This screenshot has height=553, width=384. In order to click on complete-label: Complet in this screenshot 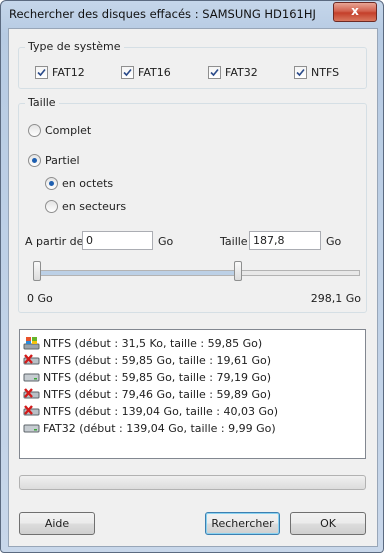, I will do `click(68, 130)`.